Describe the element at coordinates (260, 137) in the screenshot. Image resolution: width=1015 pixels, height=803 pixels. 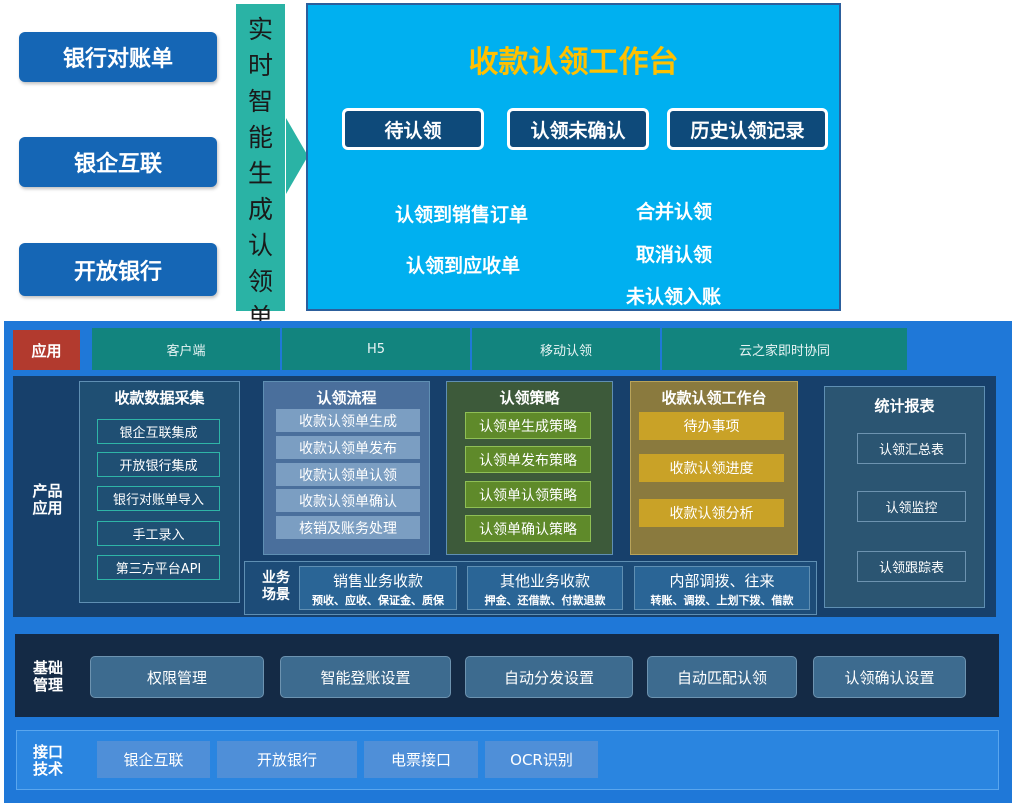
I see `vertical-char: 能` at that location.